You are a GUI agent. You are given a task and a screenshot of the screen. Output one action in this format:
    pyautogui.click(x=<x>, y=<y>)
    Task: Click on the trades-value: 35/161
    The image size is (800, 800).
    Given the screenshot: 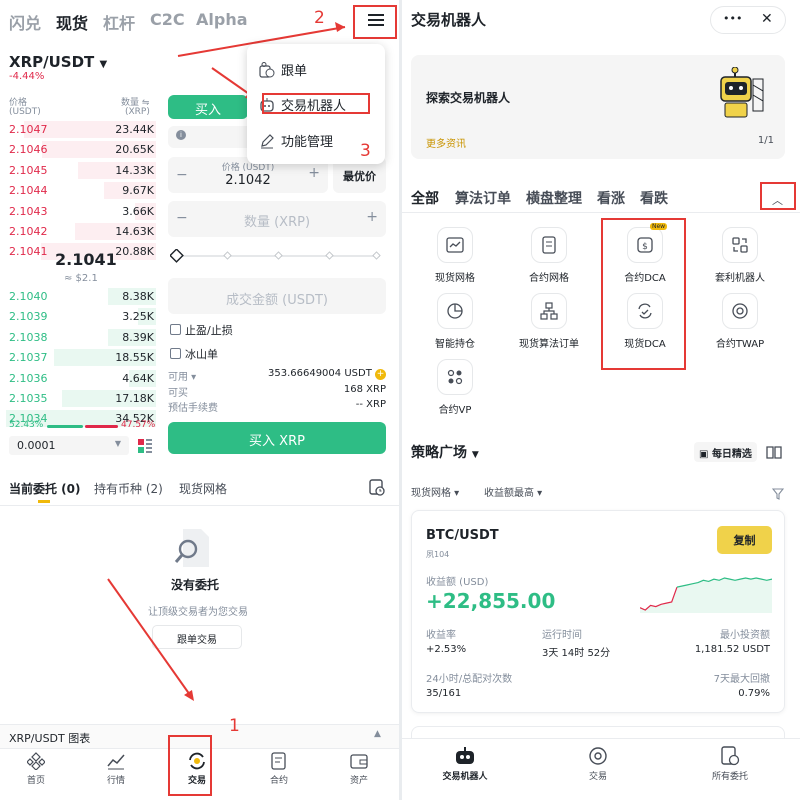 What is the action you would take?
    pyautogui.click(x=444, y=693)
    